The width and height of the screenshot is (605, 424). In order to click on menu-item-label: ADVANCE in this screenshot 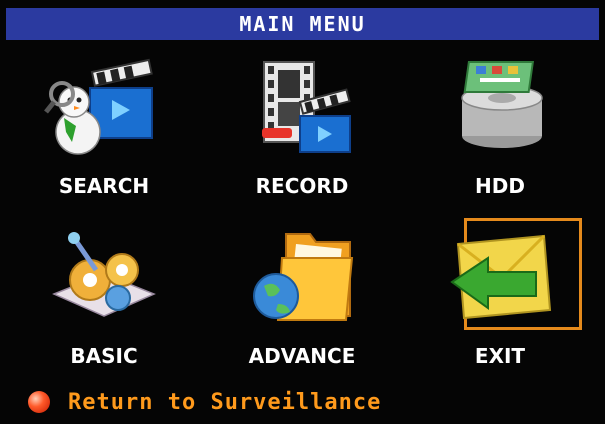, I will do `click(302, 356)`.